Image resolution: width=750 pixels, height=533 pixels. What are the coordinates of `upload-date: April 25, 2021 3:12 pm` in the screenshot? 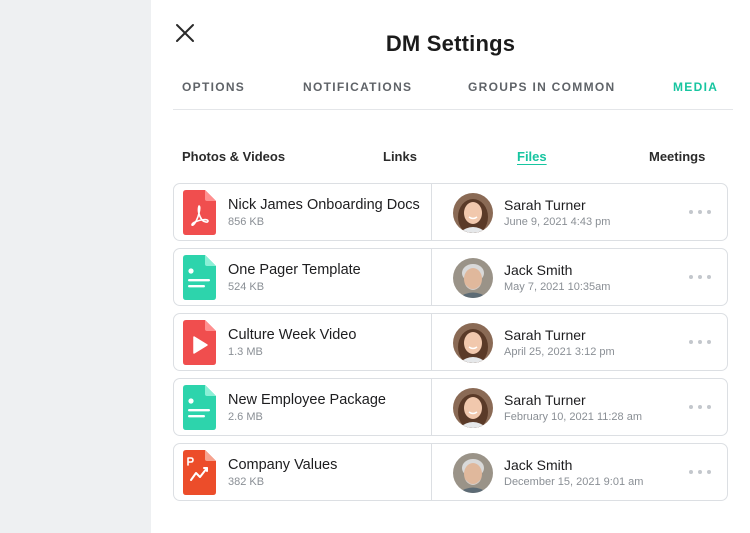 It's located at (559, 352).